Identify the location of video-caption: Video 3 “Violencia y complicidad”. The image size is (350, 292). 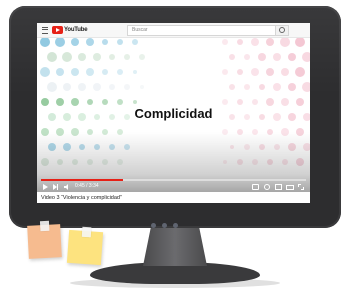
(81, 198).